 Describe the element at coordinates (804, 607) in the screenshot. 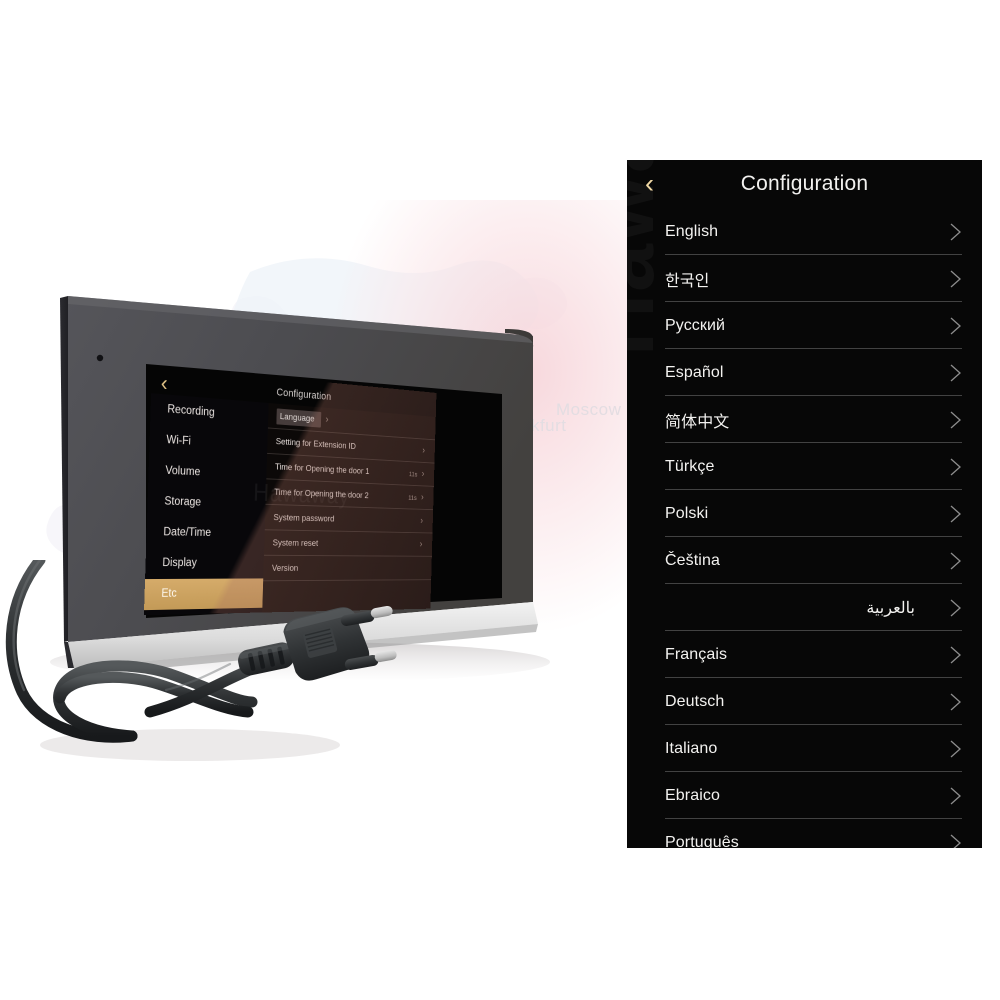

I see `language-item-arabic: بالعربية` at that location.